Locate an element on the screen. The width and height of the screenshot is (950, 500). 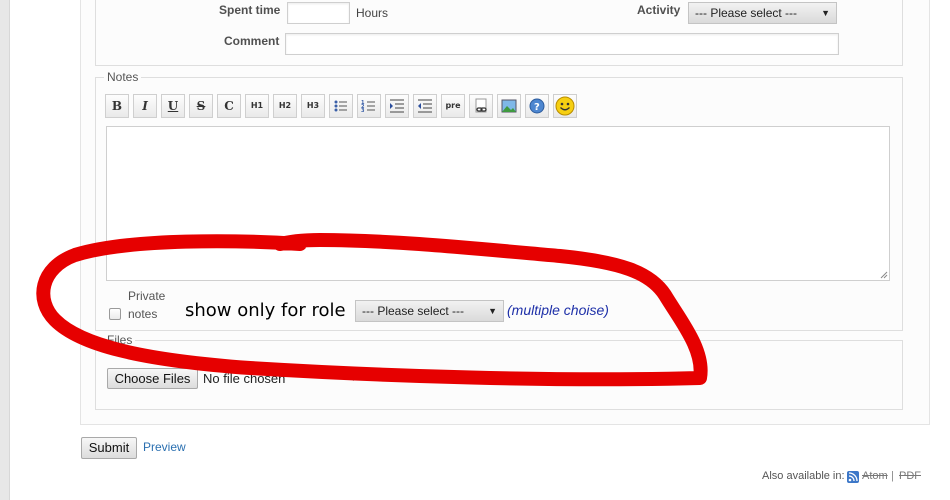
image-button is located at coordinates (509, 106).